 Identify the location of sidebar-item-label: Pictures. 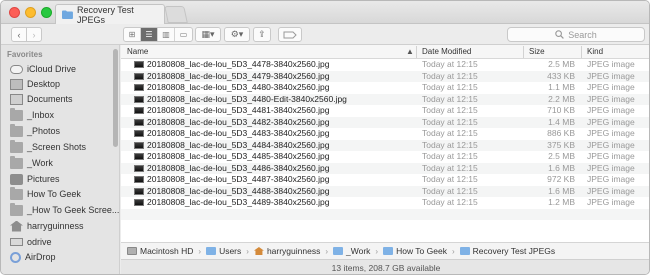
(43, 179).